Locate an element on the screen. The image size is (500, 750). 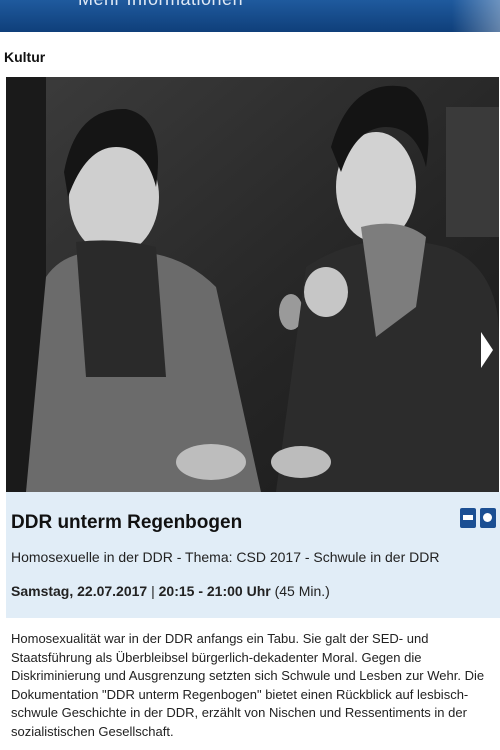
program-date: Samstag, 22.07.2017 is located at coordinates (79, 591).